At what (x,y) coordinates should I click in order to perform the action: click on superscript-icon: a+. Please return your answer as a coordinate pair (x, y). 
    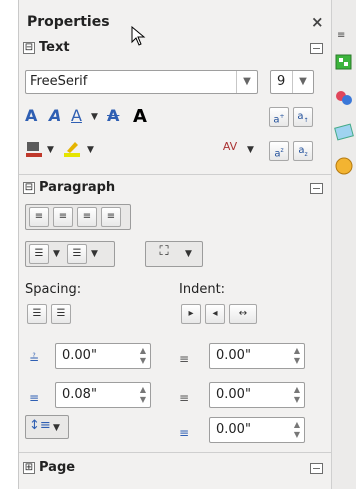
    Looking at the image, I should click on (279, 117).